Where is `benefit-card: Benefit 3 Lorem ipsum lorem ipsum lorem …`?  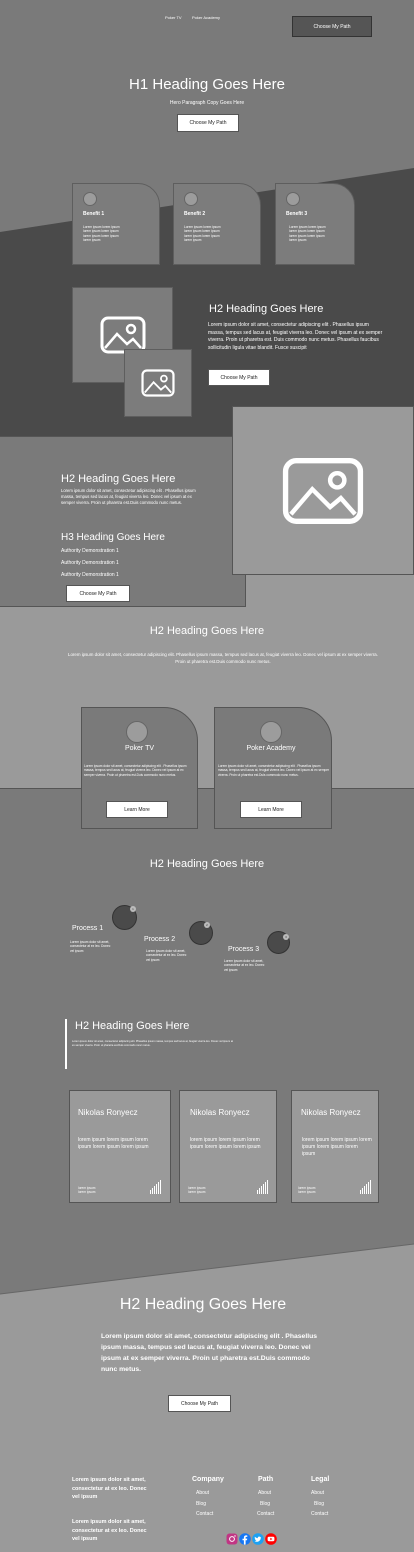 benefit-card: Benefit 3 Lorem ipsum lorem ipsum lorem … is located at coordinates (315, 224).